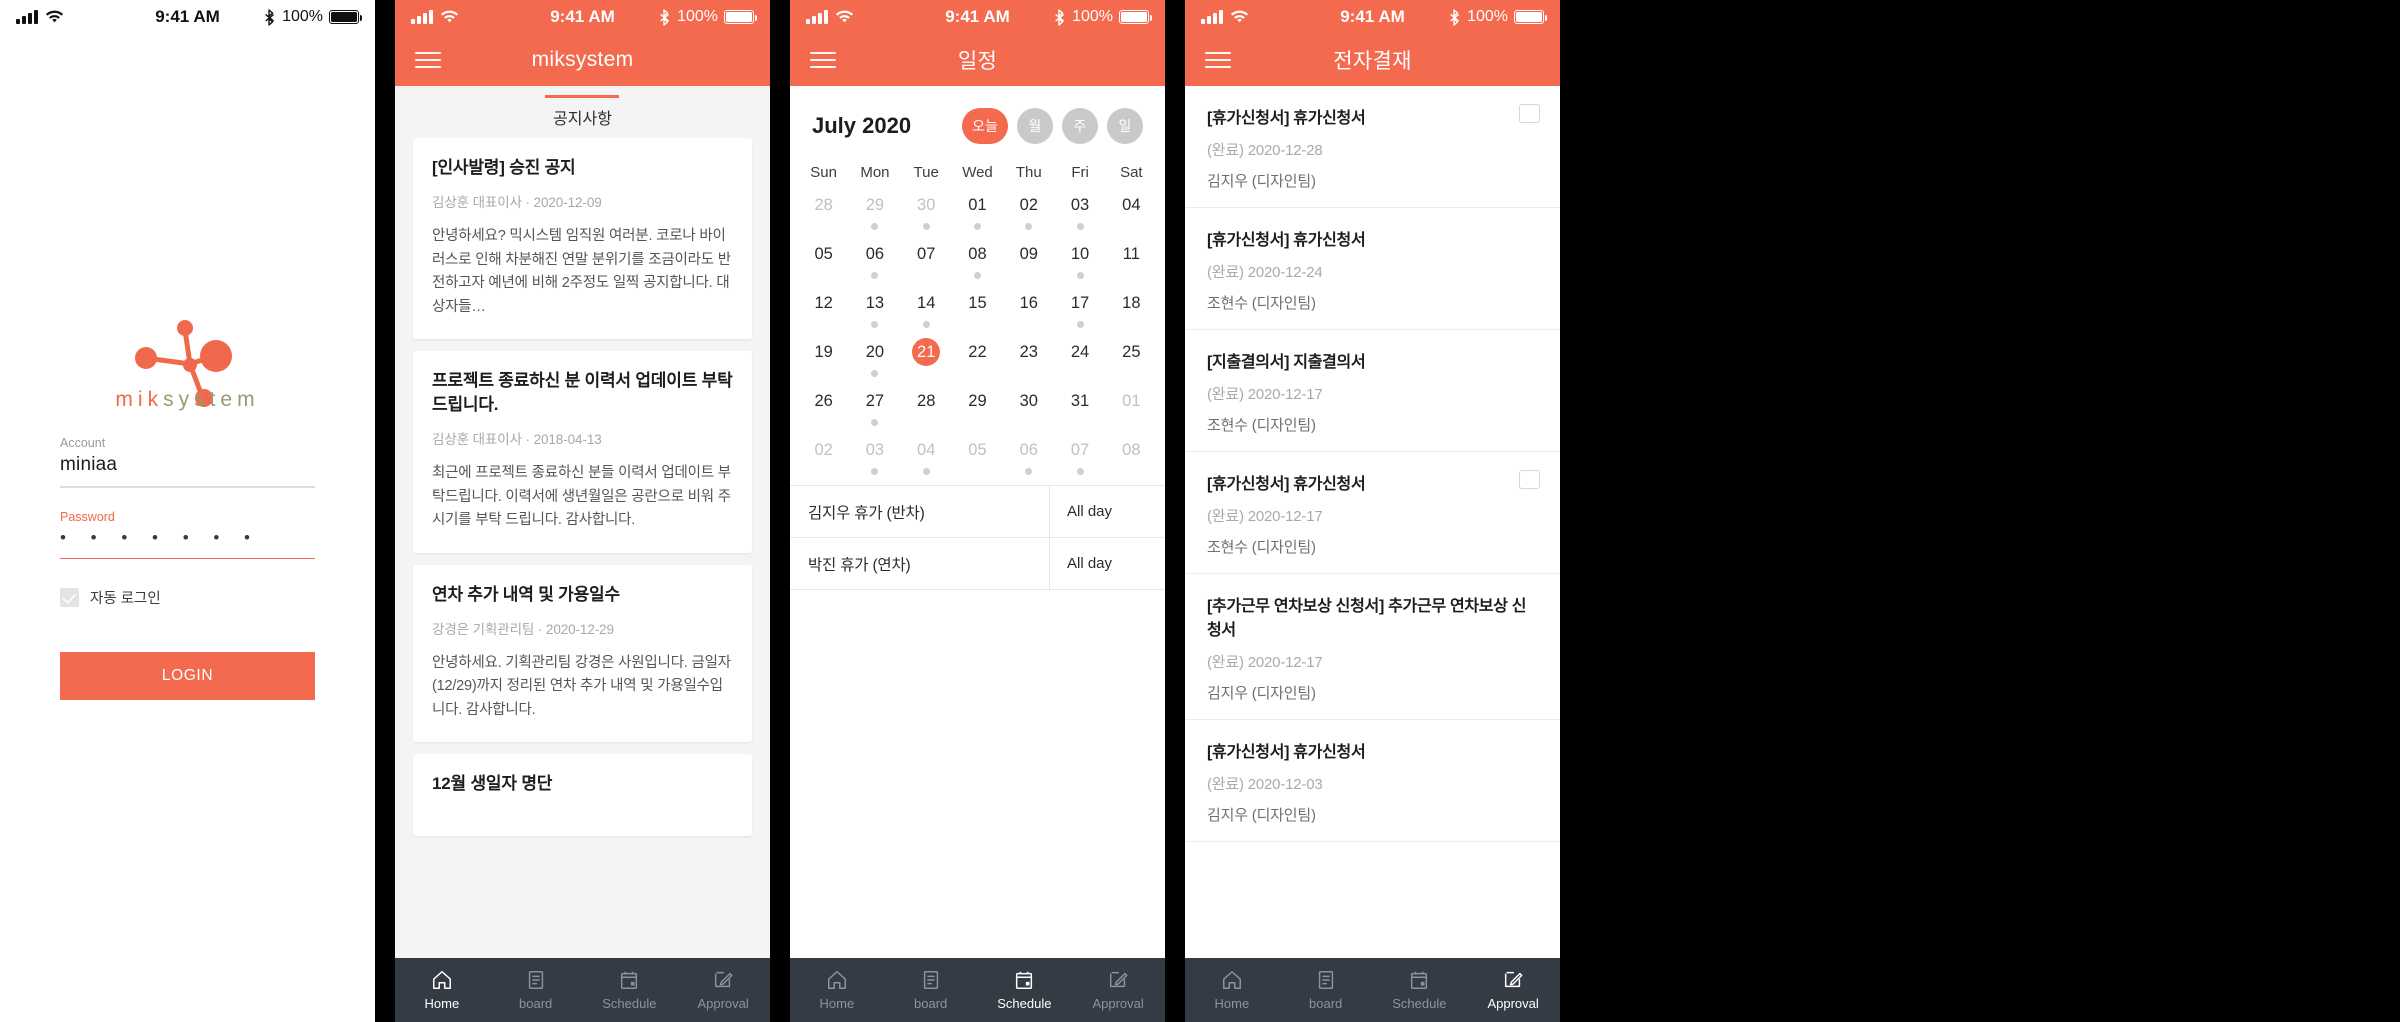 The image size is (2400, 1022). Describe the element at coordinates (874, 313) in the screenshot. I see `calendar-day-cell: 13` at that location.